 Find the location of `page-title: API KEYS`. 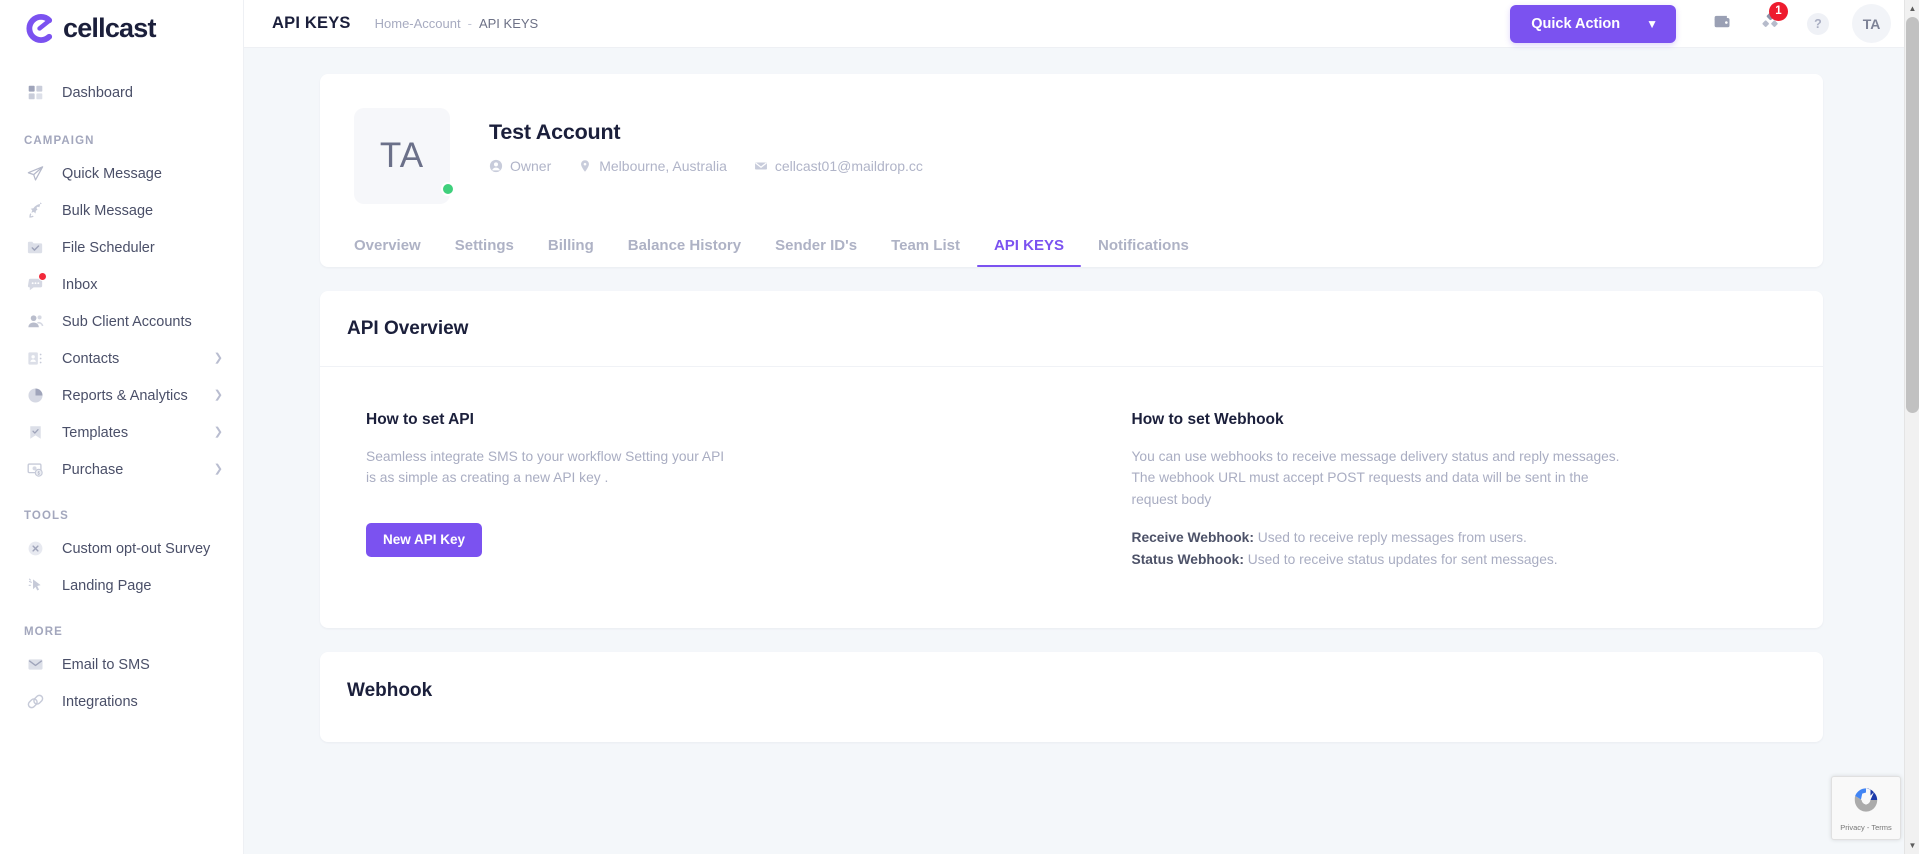

page-title: API KEYS is located at coordinates (311, 23).